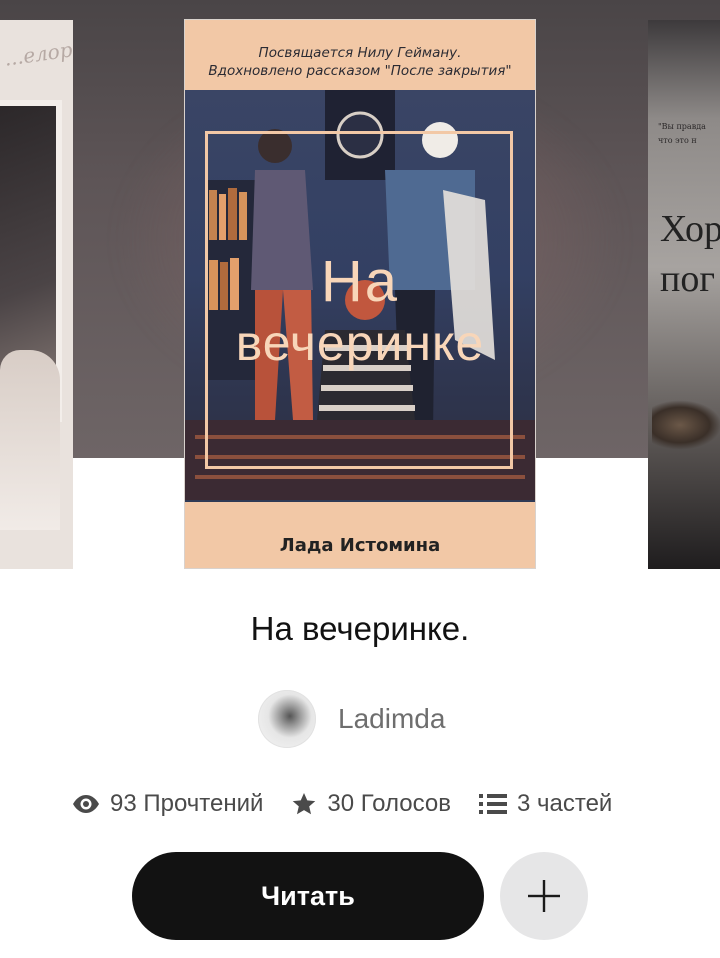  Describe the element at coordinates (308, 896) in the screenshot. I see `read-button: Читать` at that location.